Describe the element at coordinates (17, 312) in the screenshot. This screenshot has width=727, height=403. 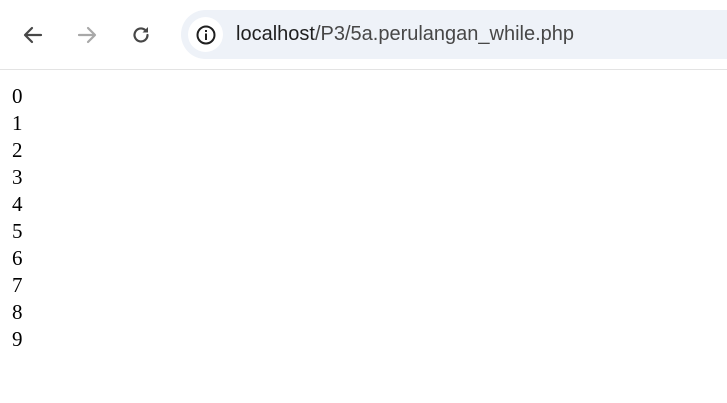
I see `output-line: 8` at that location.